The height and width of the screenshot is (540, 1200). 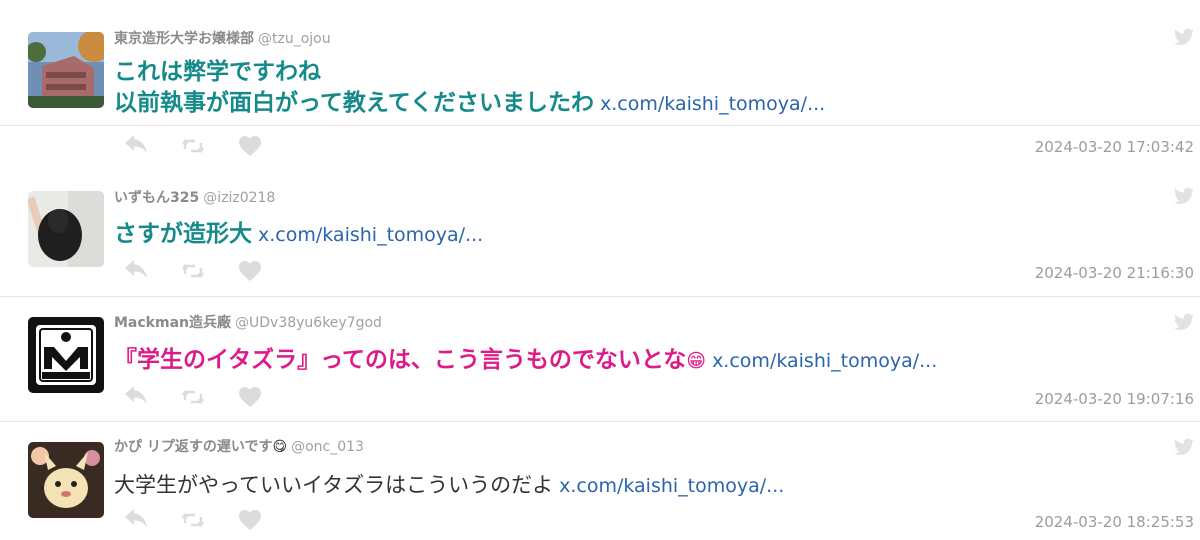 What do you see at coordinates (183, 234) in the screenshot?
I see `tweet-text-line: さすが造形大` at bounding box center [183, 234].